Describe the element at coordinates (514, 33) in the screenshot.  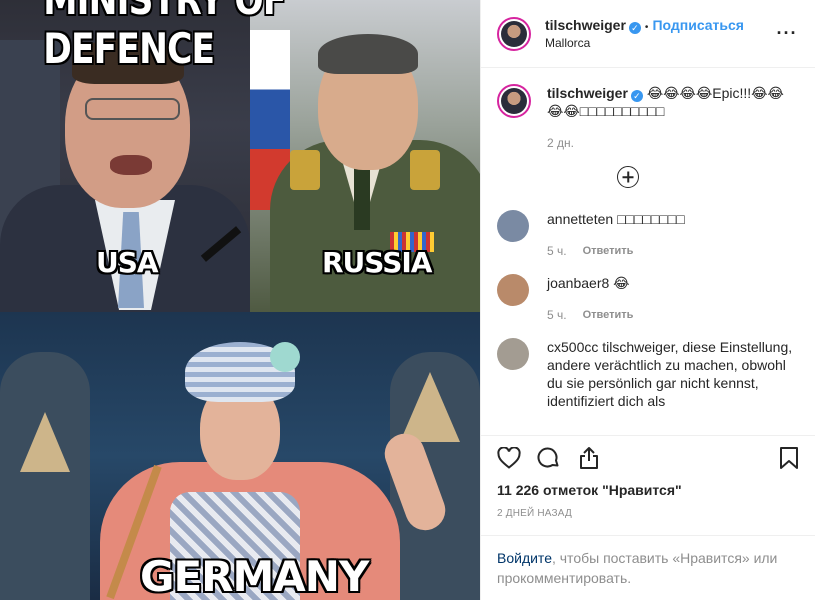
I see `author-avatar` at that location.